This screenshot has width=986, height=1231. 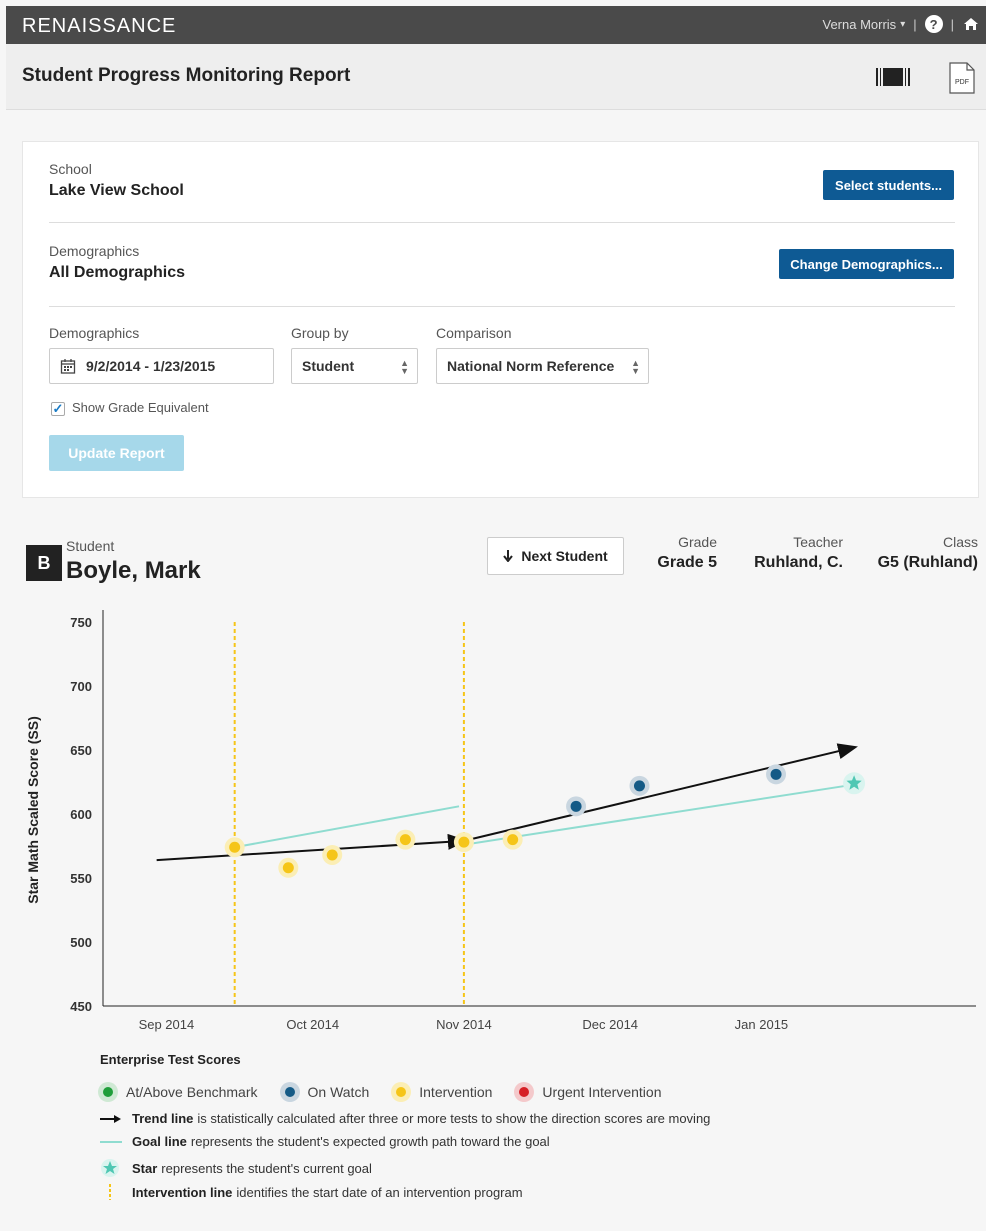 What do you see at coordinates (70, 169) in the screenshot?
I see `school-label: School` at bounding box center [70, 169].